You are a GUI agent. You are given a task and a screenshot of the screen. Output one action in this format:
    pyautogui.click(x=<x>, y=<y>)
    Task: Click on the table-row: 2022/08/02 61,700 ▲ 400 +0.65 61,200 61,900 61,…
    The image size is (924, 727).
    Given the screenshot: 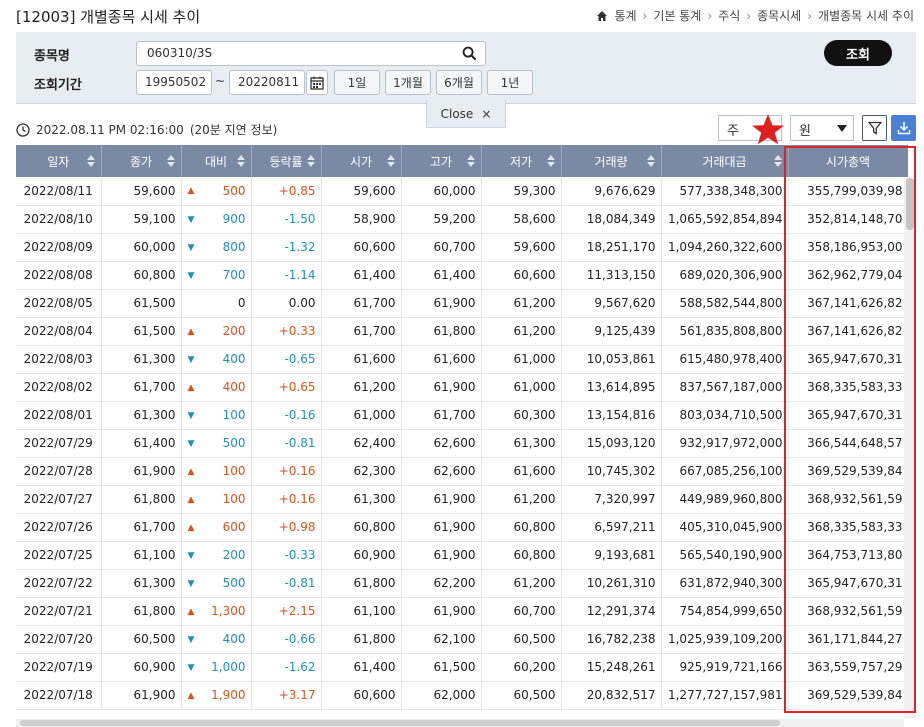 What is the action you would take?
    pyautogui.click(x=462, y=387)
    